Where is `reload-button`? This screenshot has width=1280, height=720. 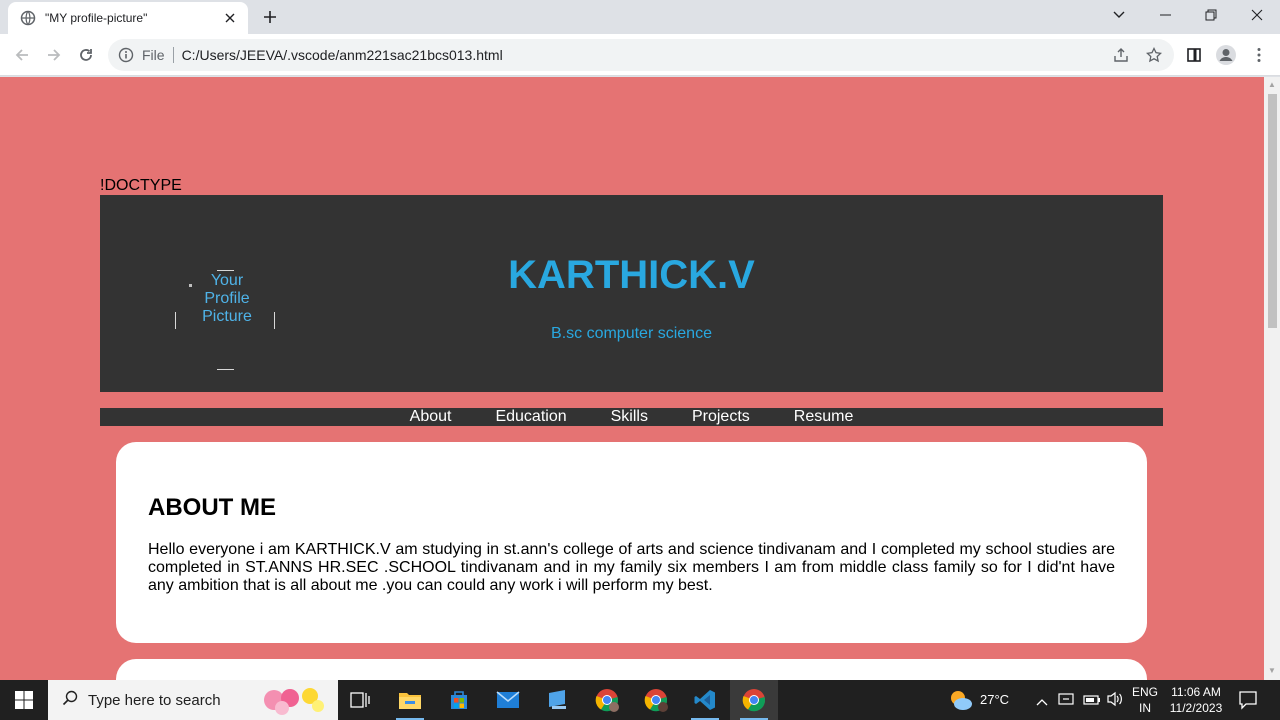 reload-button is located at coordinates (86, 55).